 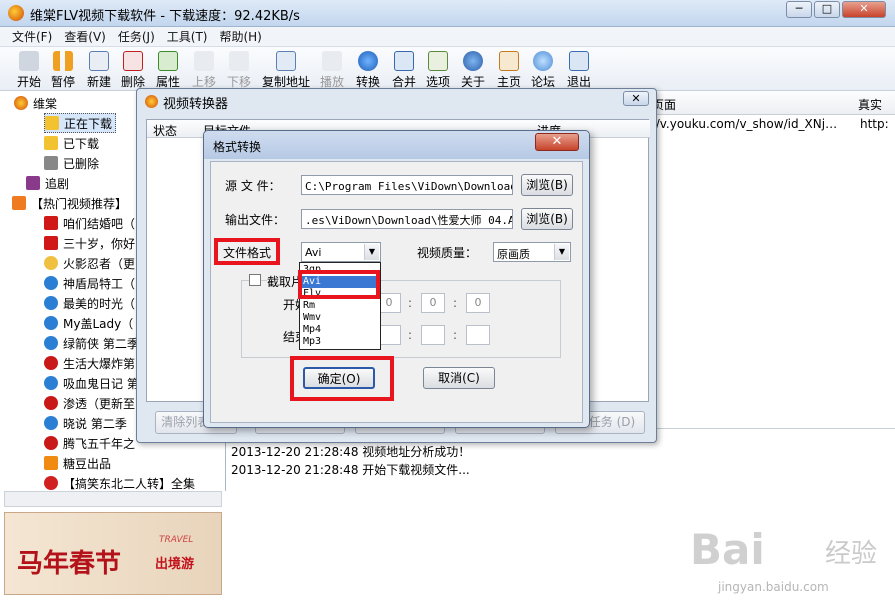 I want to click on banner-headline: 马年春节, so click(x=69, y=564).